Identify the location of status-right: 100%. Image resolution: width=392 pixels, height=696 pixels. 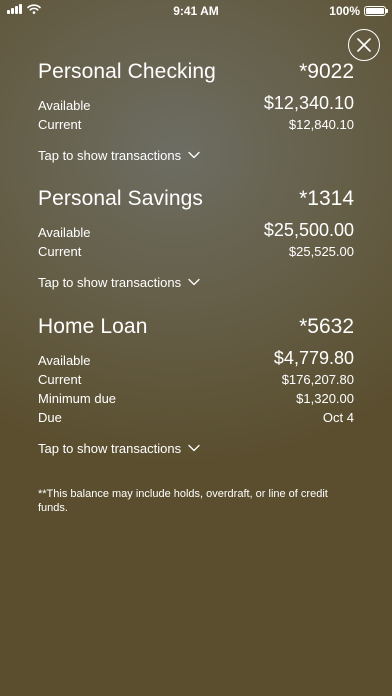
(358, 11).